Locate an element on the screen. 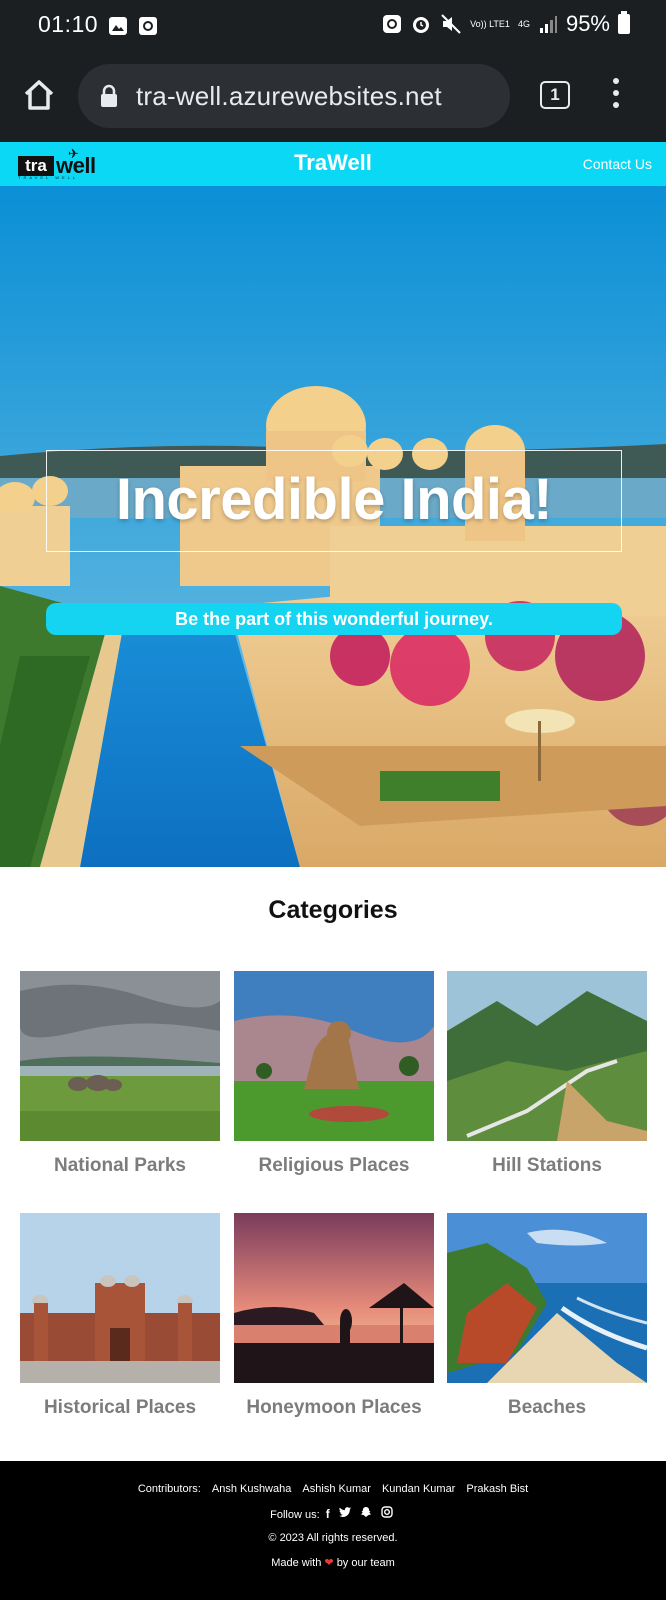 Image resolution: width=666 pixels, height=1600 pixels. hero-subtitle: Be the part of this wonderful journey. is located at coordinates (334, 619).